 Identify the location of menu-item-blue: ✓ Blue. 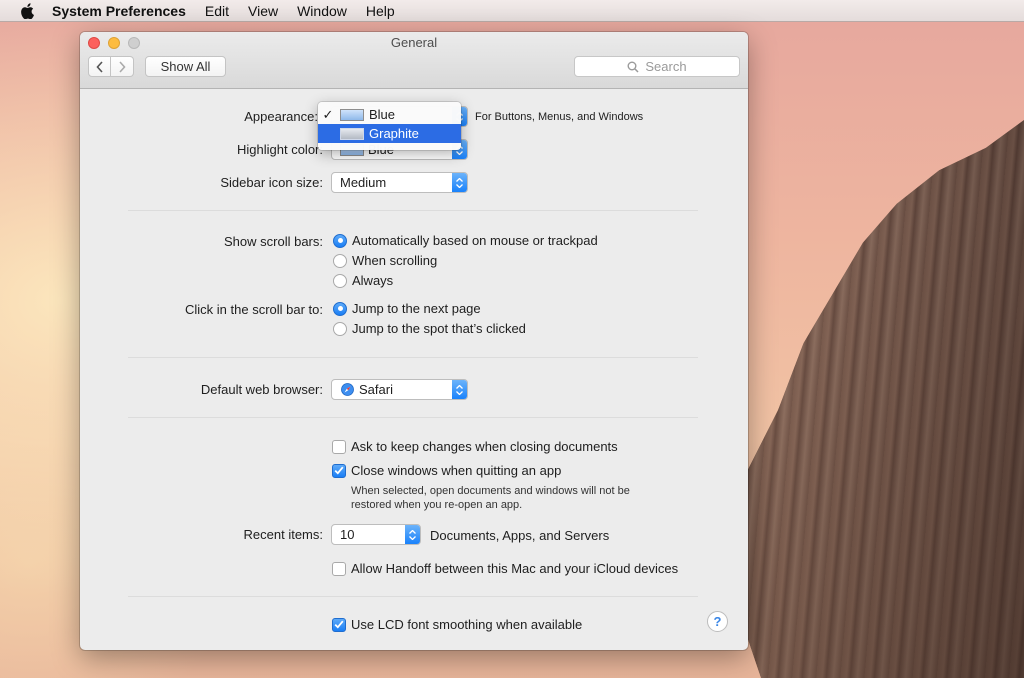
(389, 114).